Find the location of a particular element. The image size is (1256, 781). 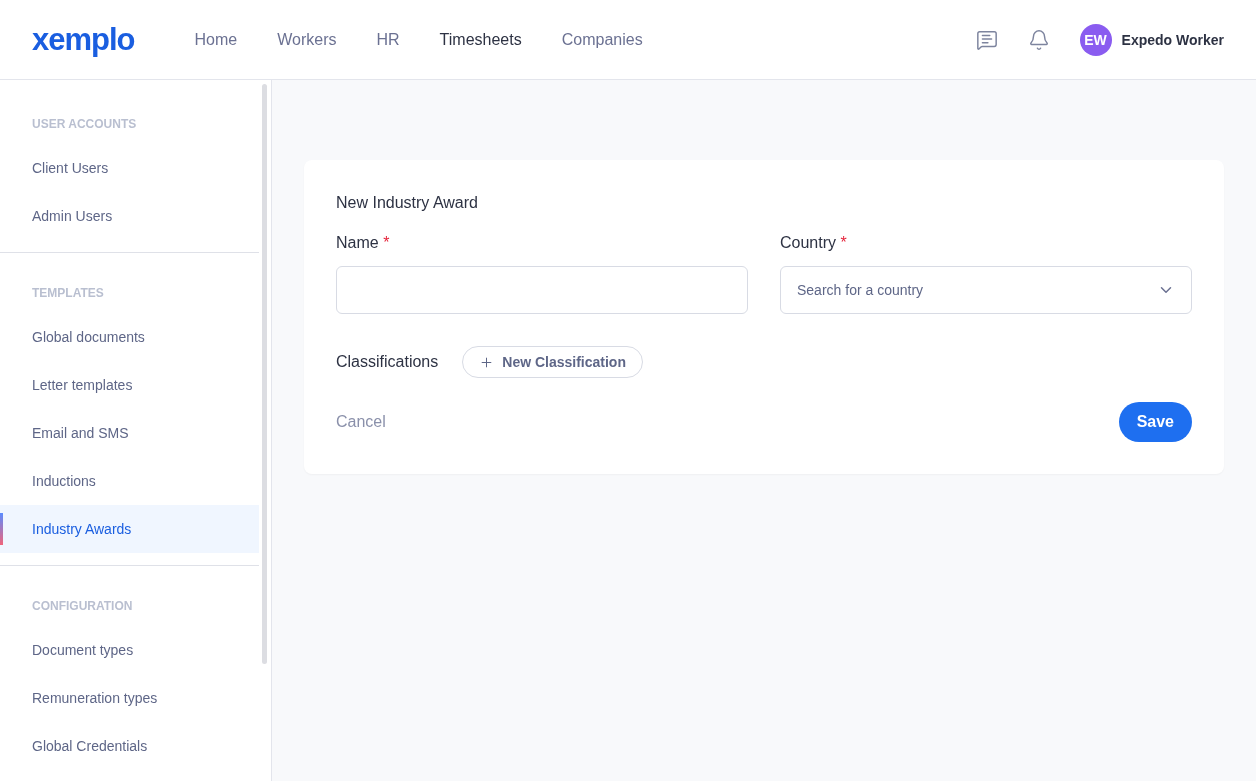

chat-icon is located at coordinates (986, 39).